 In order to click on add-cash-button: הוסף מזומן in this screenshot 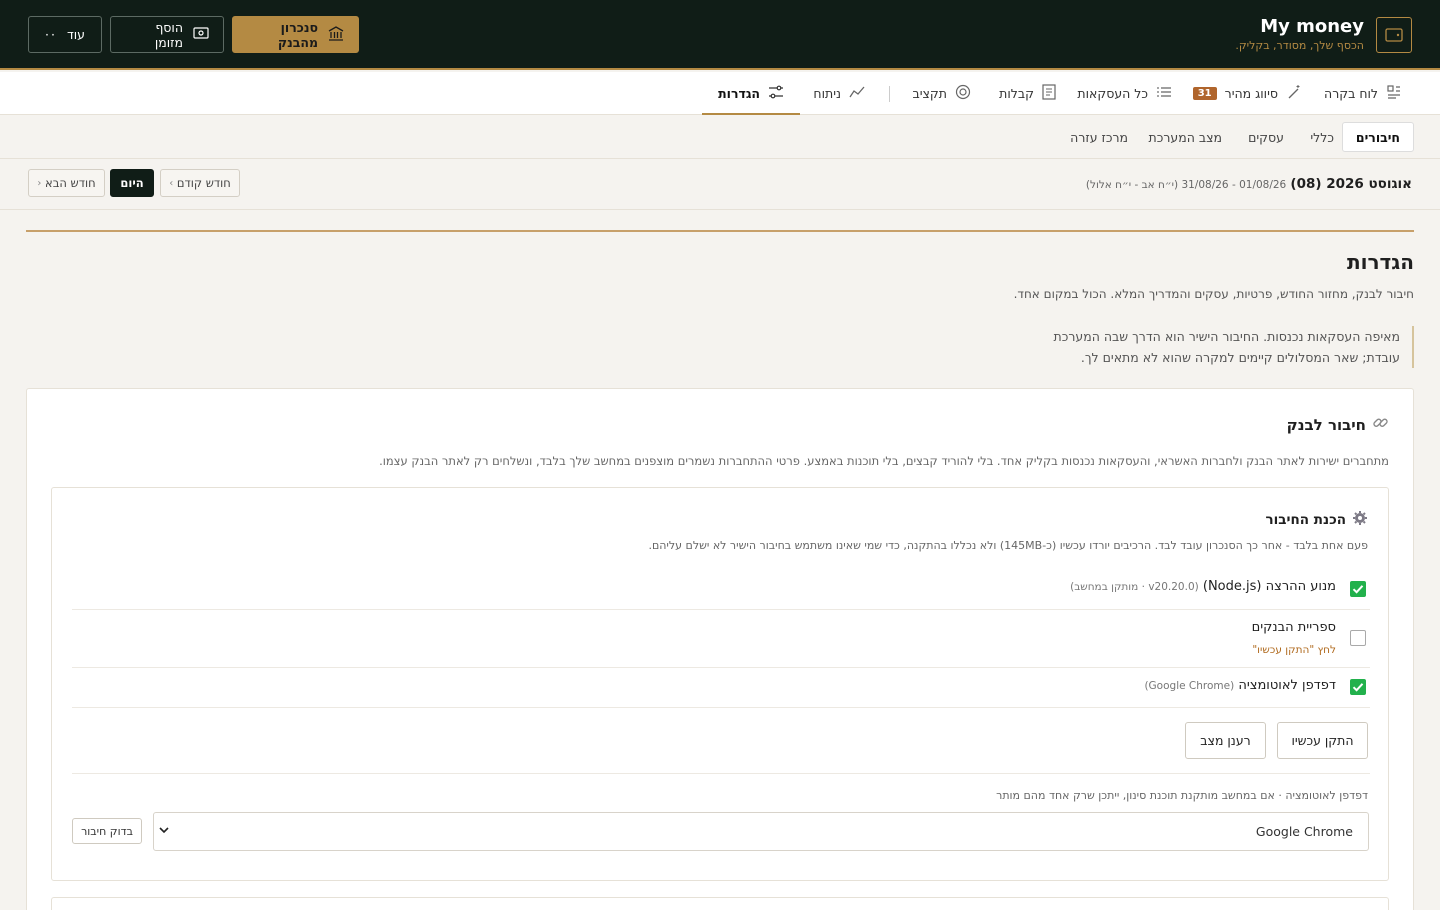, I will do `click(167, 34)`.